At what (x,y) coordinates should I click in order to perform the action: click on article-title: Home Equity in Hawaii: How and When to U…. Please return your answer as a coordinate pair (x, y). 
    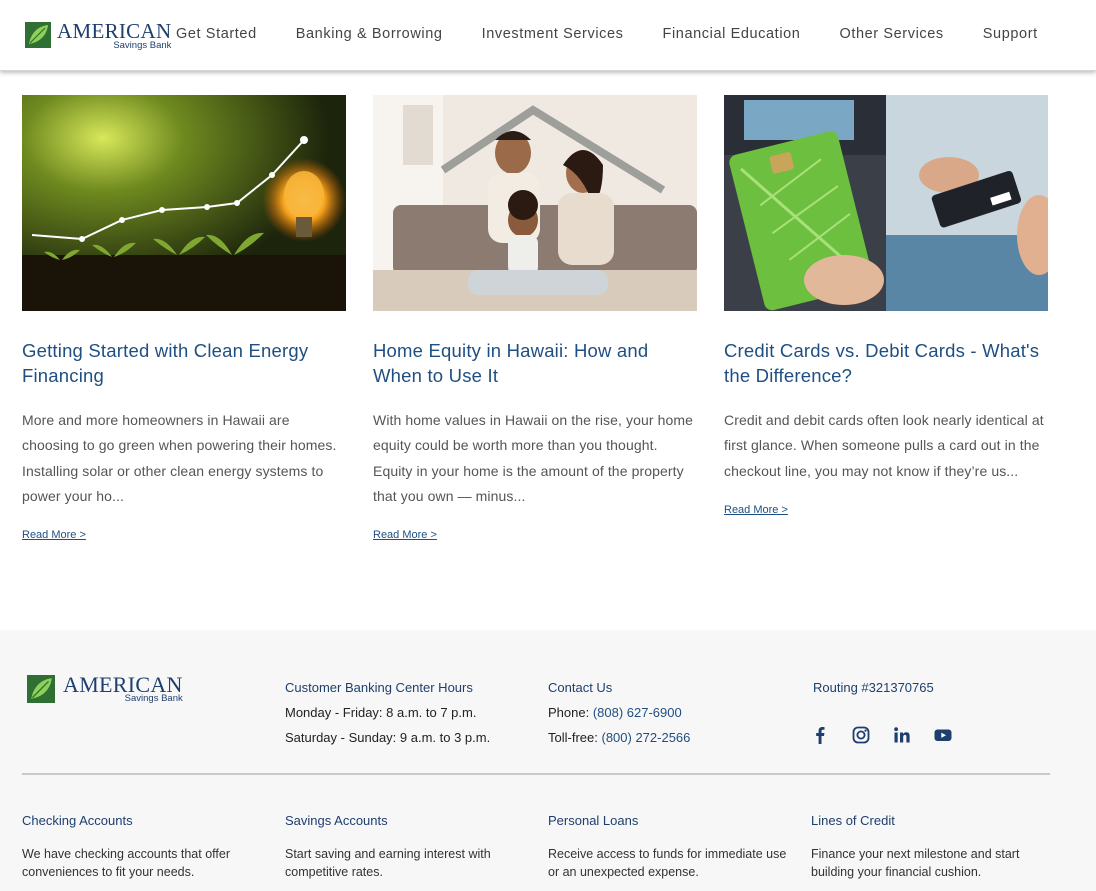
    Looking at the image, I should click on (535, 363).